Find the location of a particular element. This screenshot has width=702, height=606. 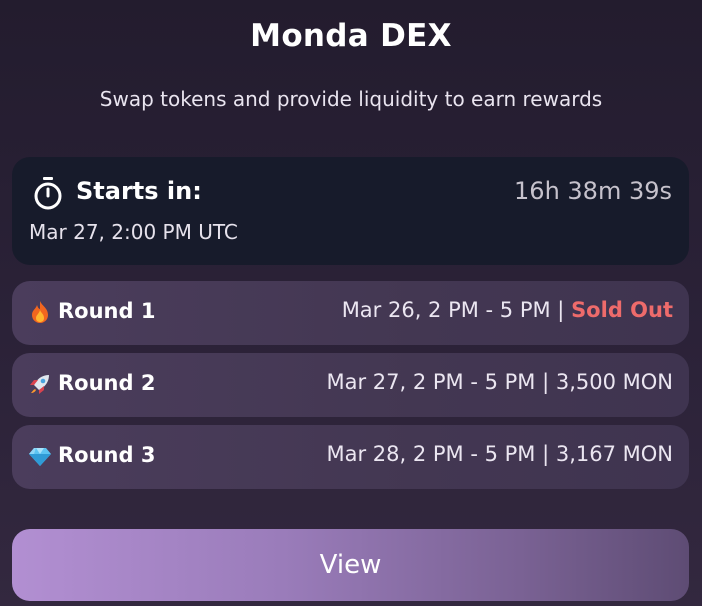

round-name: Round 3 is located at coordinates (107, 455).